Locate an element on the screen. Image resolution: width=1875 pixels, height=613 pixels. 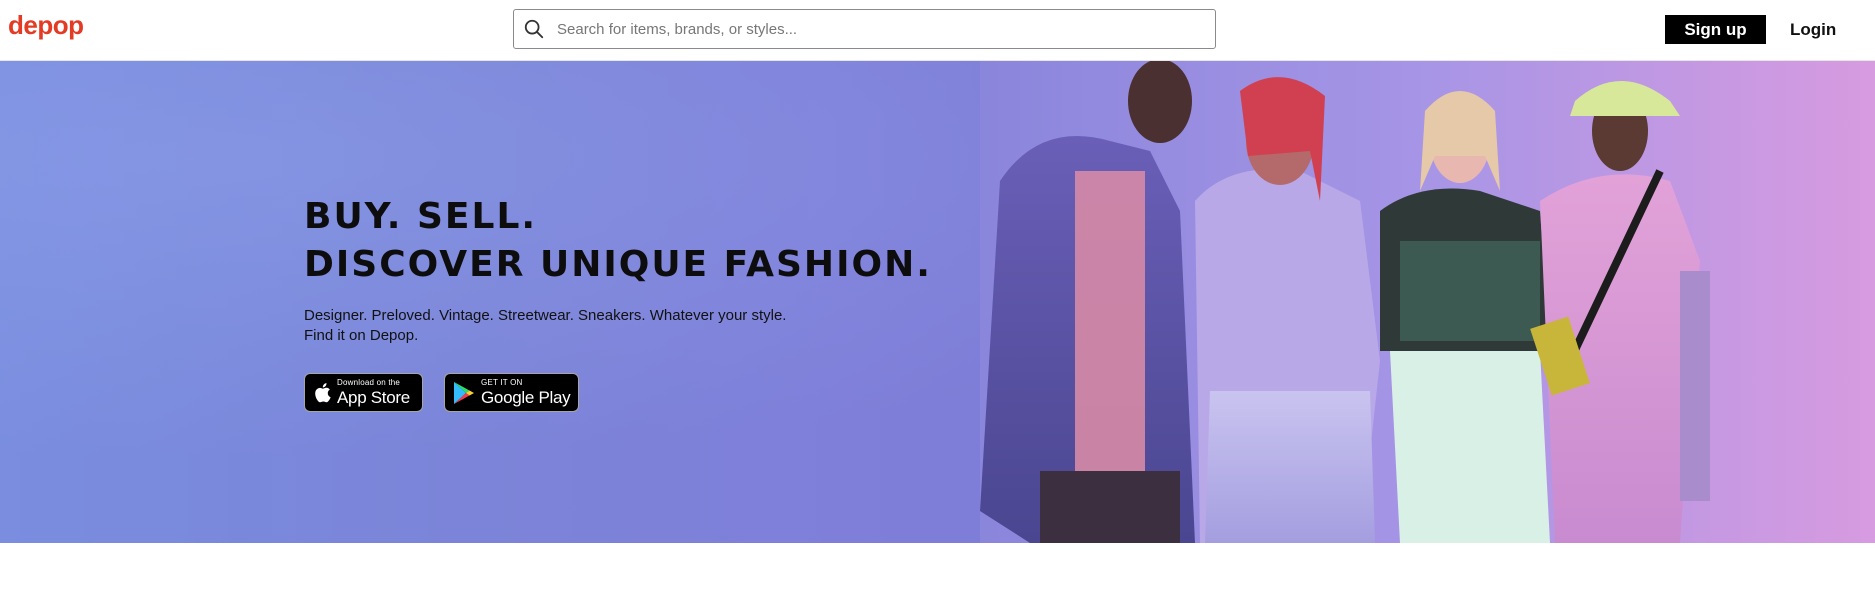
app-store-big-label: App Store is located at coordinates (373, 397).